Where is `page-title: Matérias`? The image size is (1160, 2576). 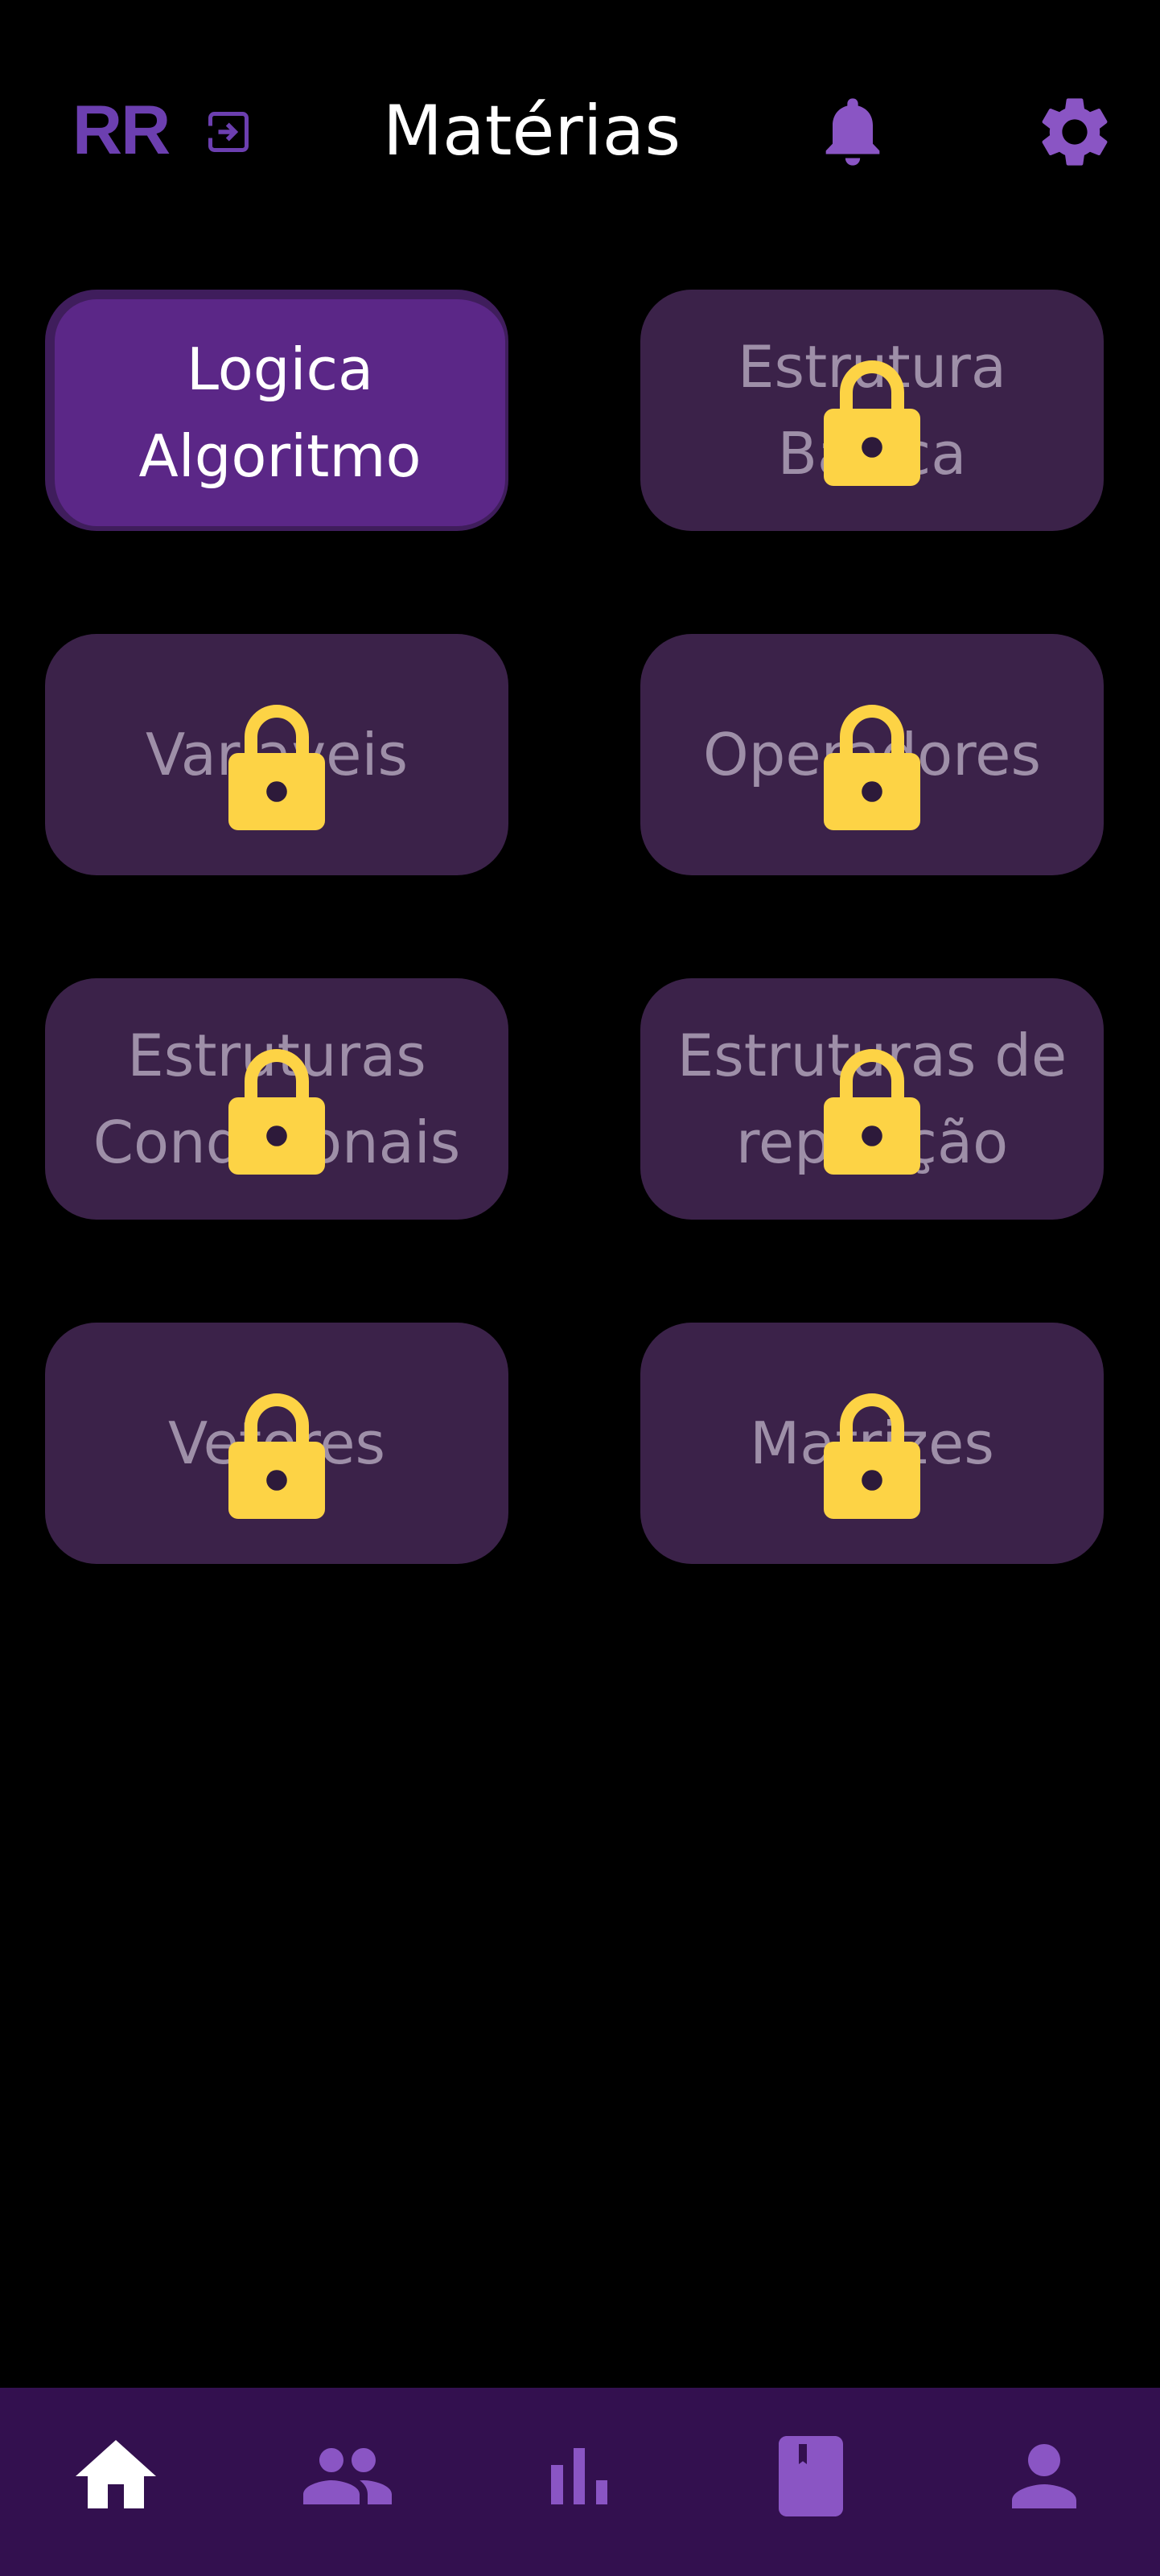 page-title: Matérias is located at coordinates (531, 131).